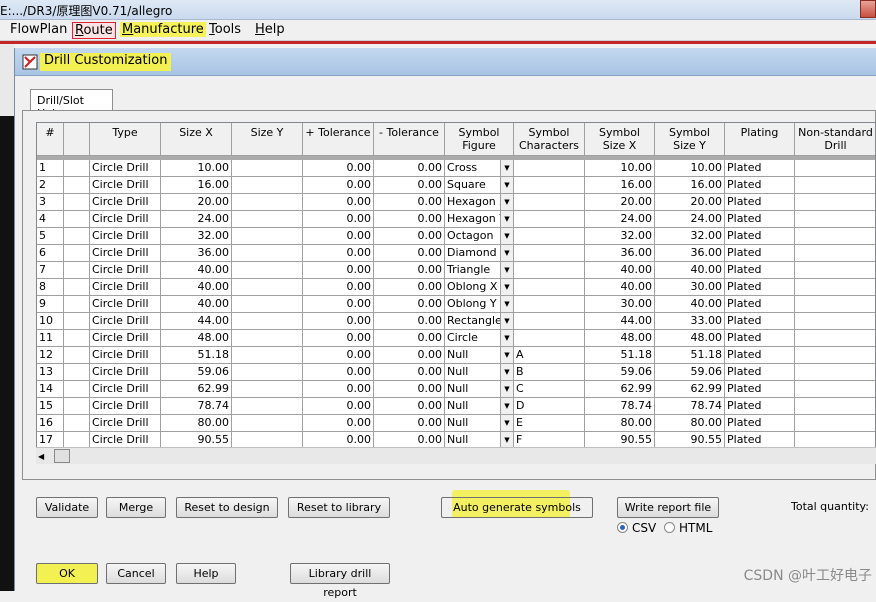 Image resolution: width=876 pixels, height=602 pixels. I want to click on cell-symbol-size-y: 62.99, so click(690, 389).